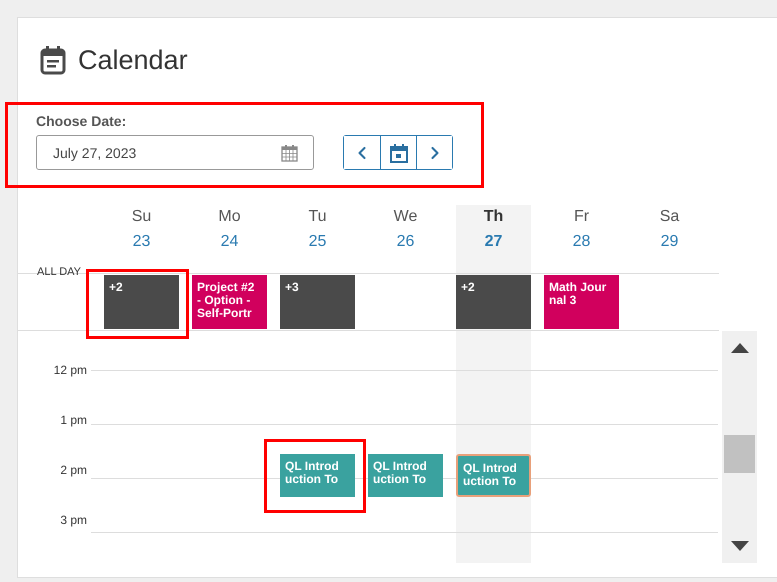 This screenshot has height=582, width=777. What do you see at coordinates (739, 454) in the screenshot?
I see `scroll-thumb` at bounding box center [739, 454].